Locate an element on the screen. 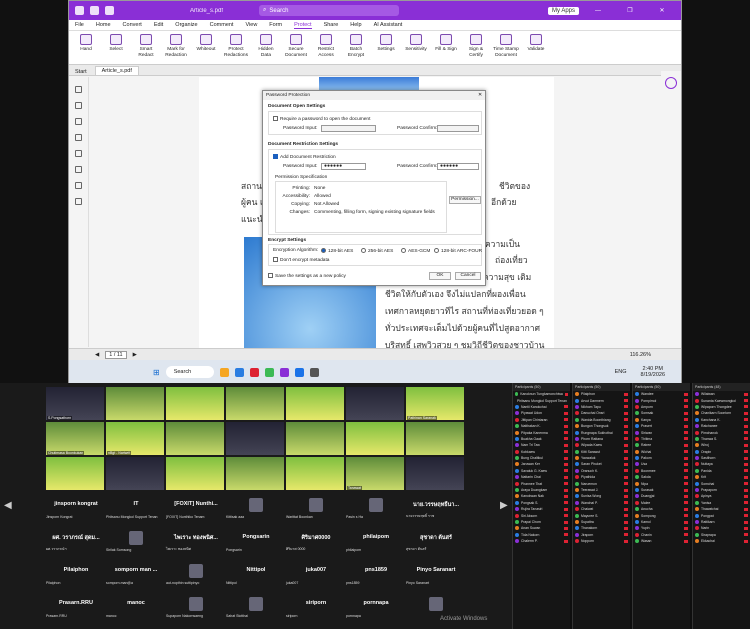 The width and height of the screenshot is (750, 629). require-open-checkbox: Require a password to open the document is located at coordinates (321, 119).